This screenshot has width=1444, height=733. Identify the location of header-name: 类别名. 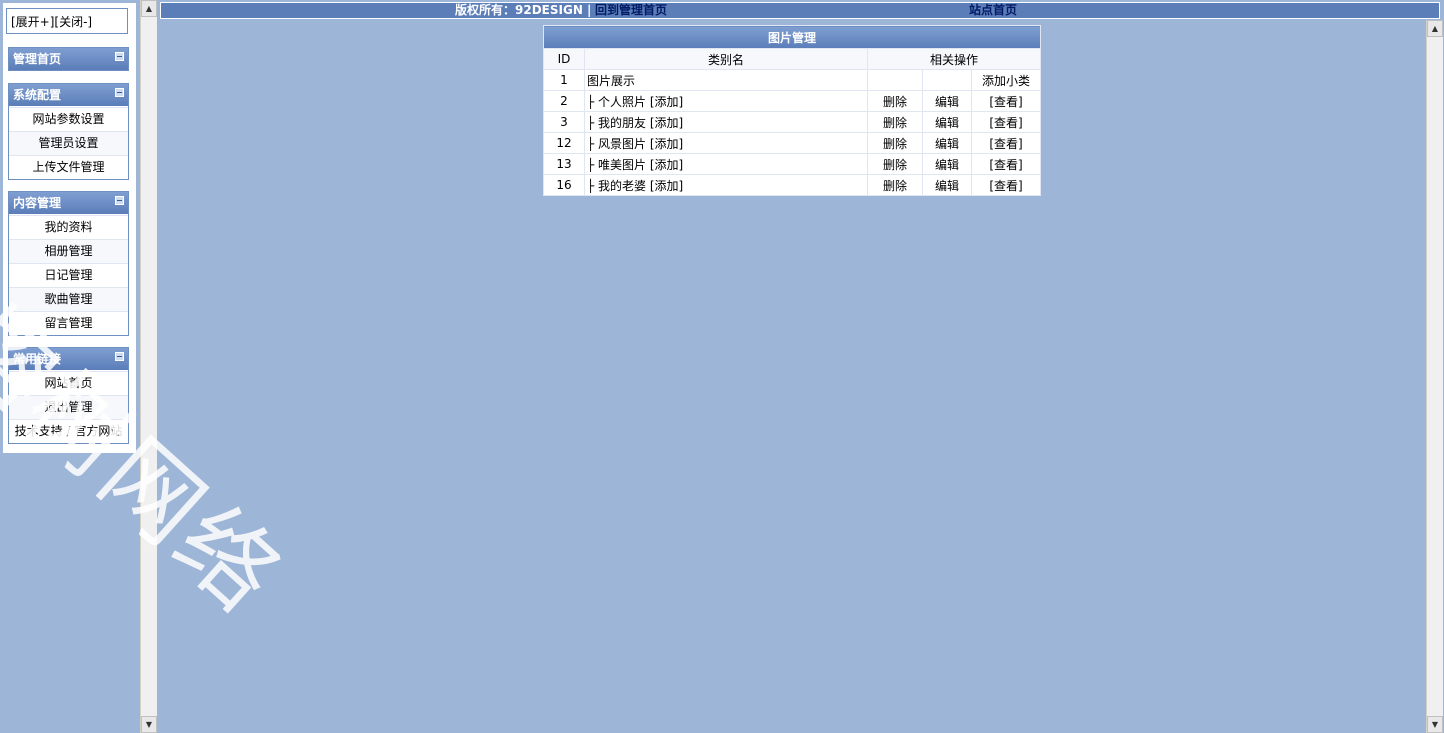
(726, 59).